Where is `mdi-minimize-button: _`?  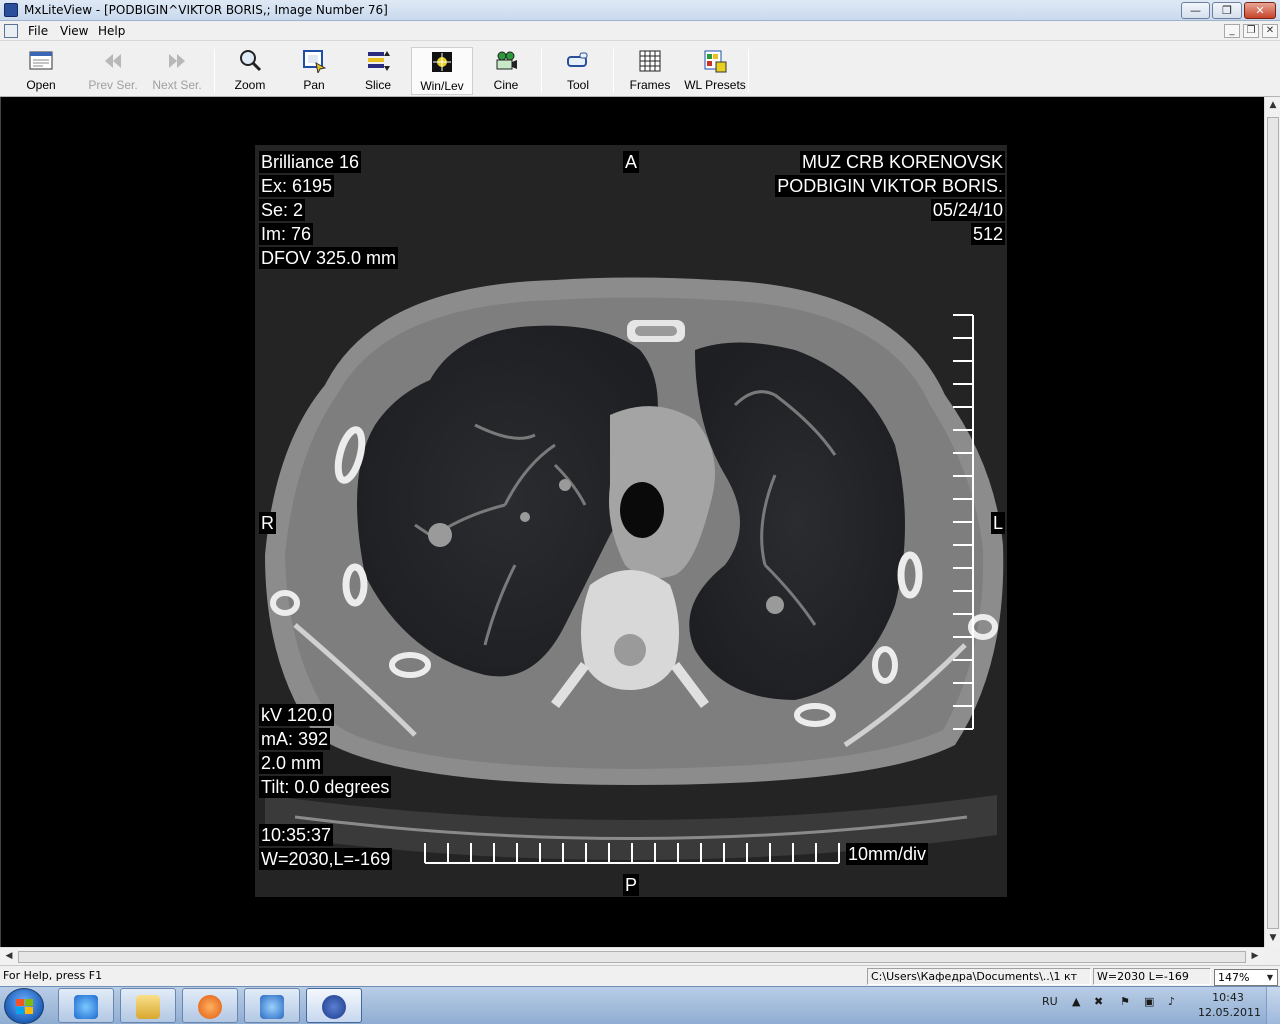
mdi-minimize-button: _ is located at coordinates (1232, 31).